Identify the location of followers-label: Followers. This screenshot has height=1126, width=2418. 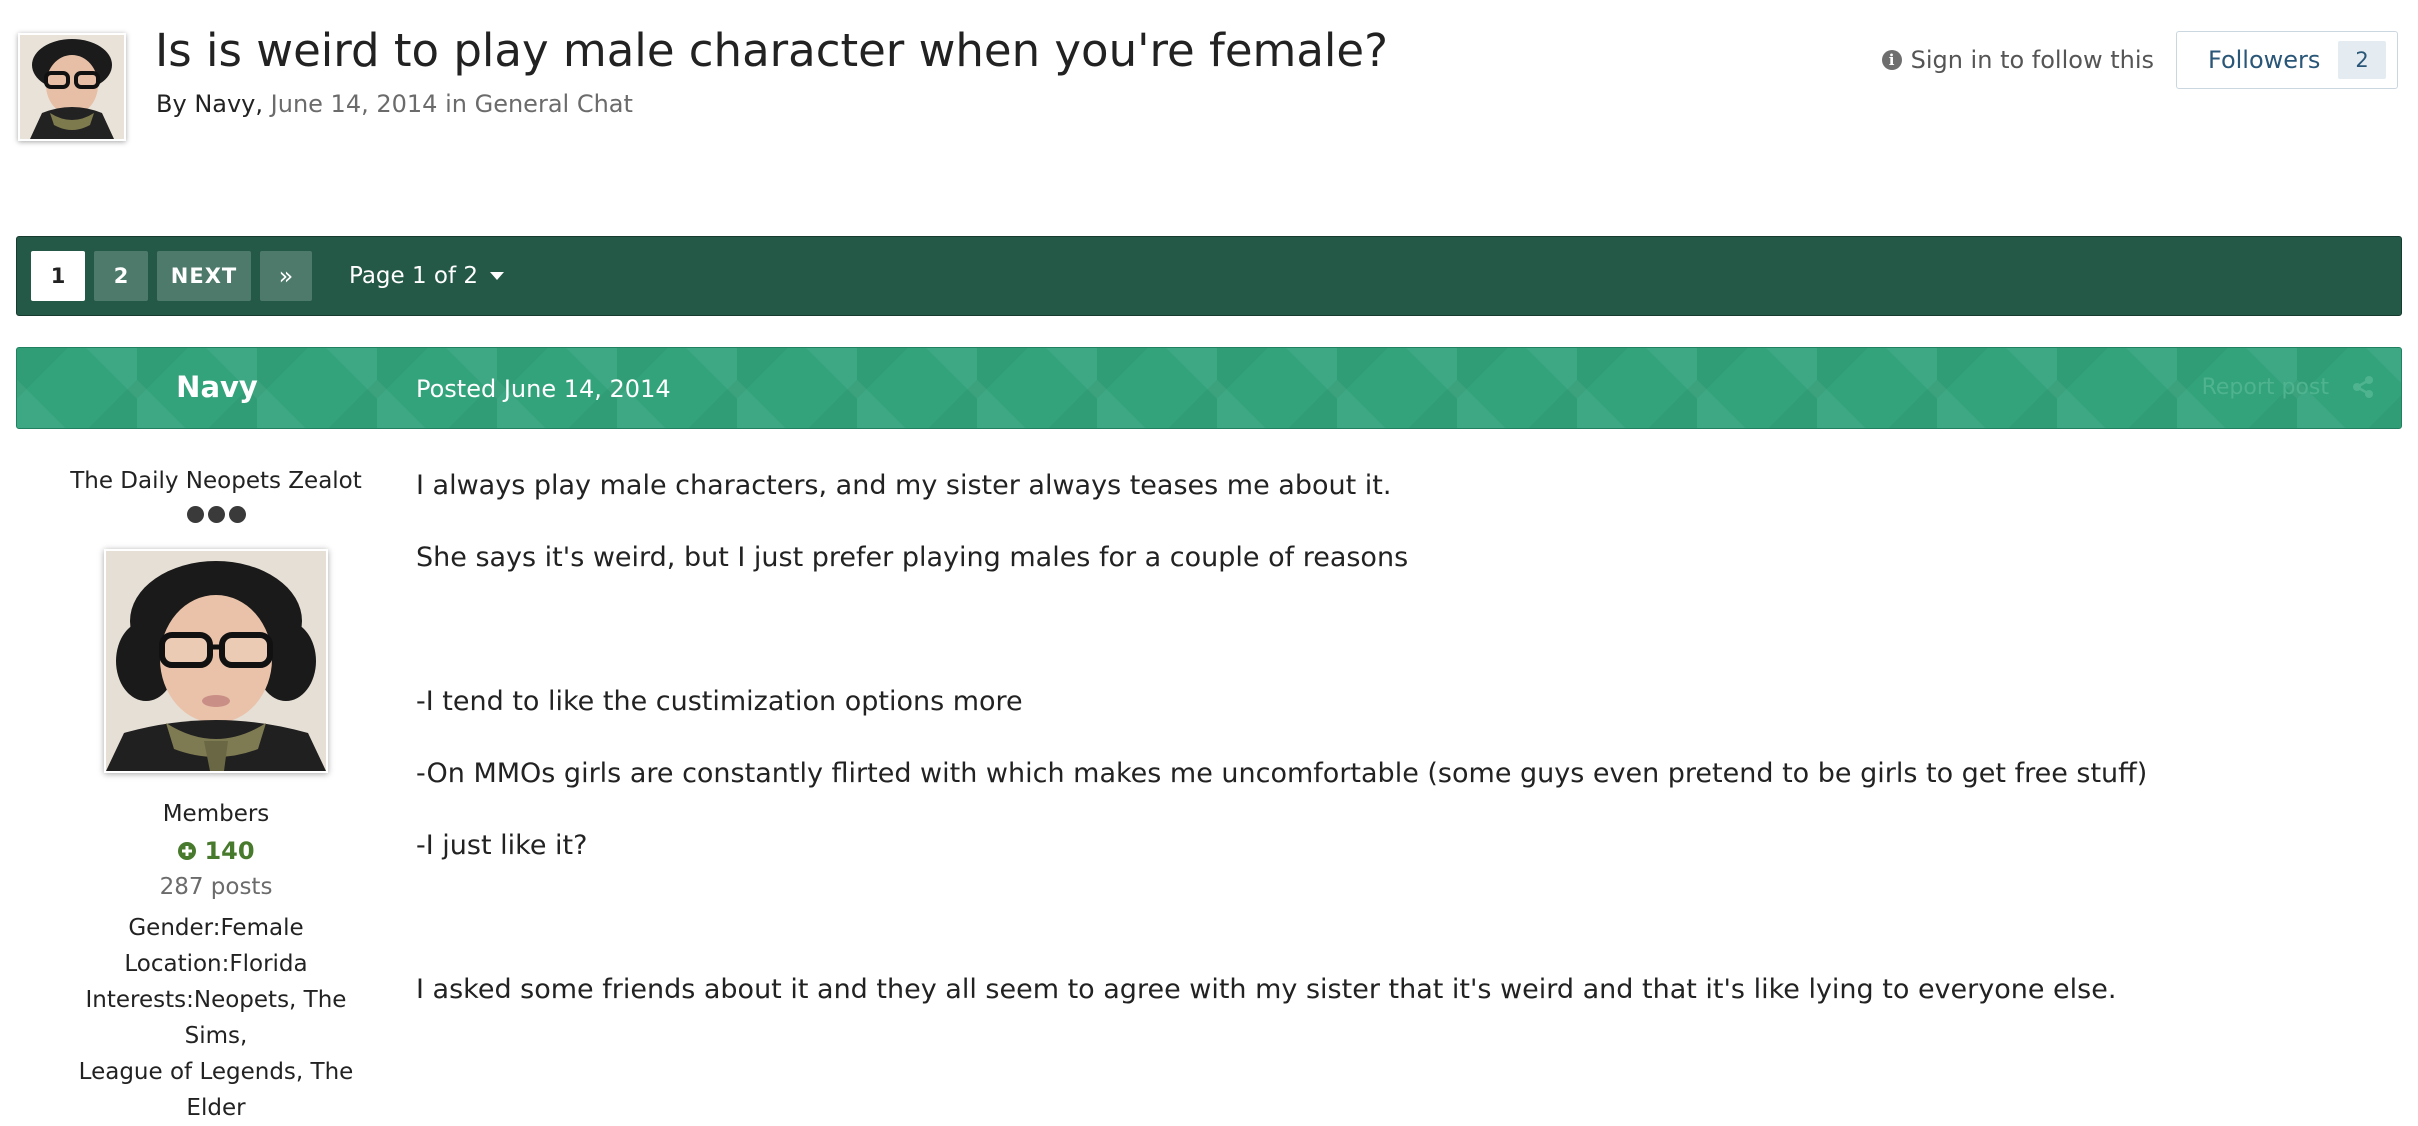
(2264, 60).